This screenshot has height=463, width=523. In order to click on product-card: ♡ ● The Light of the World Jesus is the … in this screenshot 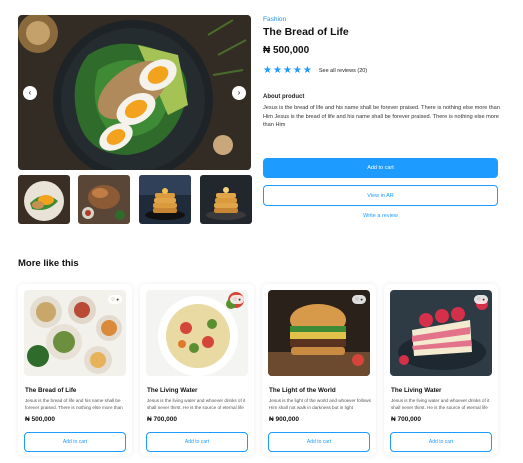, I will do `click(319, 370)`.